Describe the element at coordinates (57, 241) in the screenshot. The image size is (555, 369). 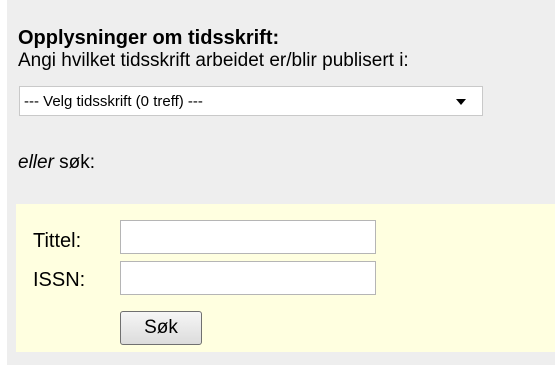
I see `title-label: Tittel:` at that location.